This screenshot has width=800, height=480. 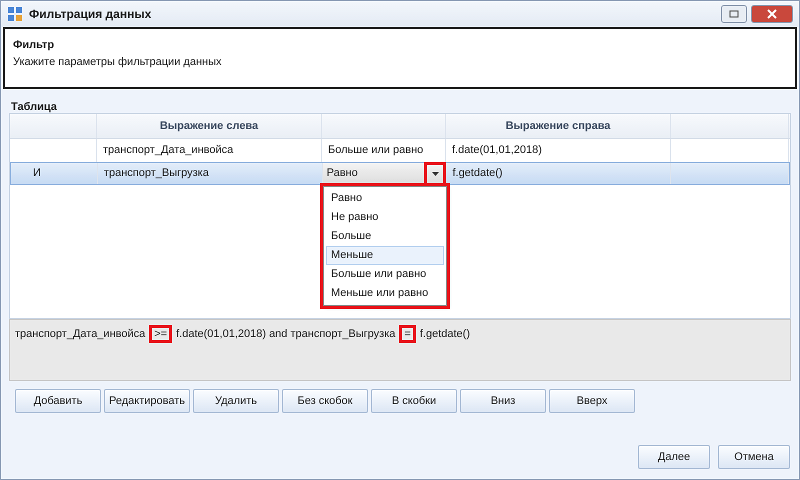 I want to click on restore-icon, so click(x=734, y=14).